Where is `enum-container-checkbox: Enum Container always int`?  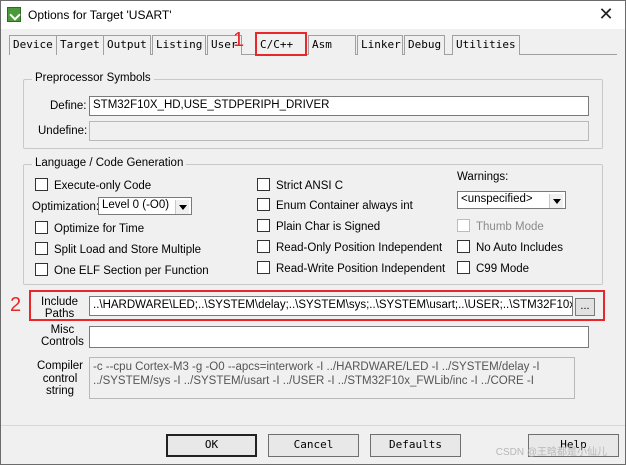 enum-container-checkbox: Enum Container always int is located at coordinates (335, 205).